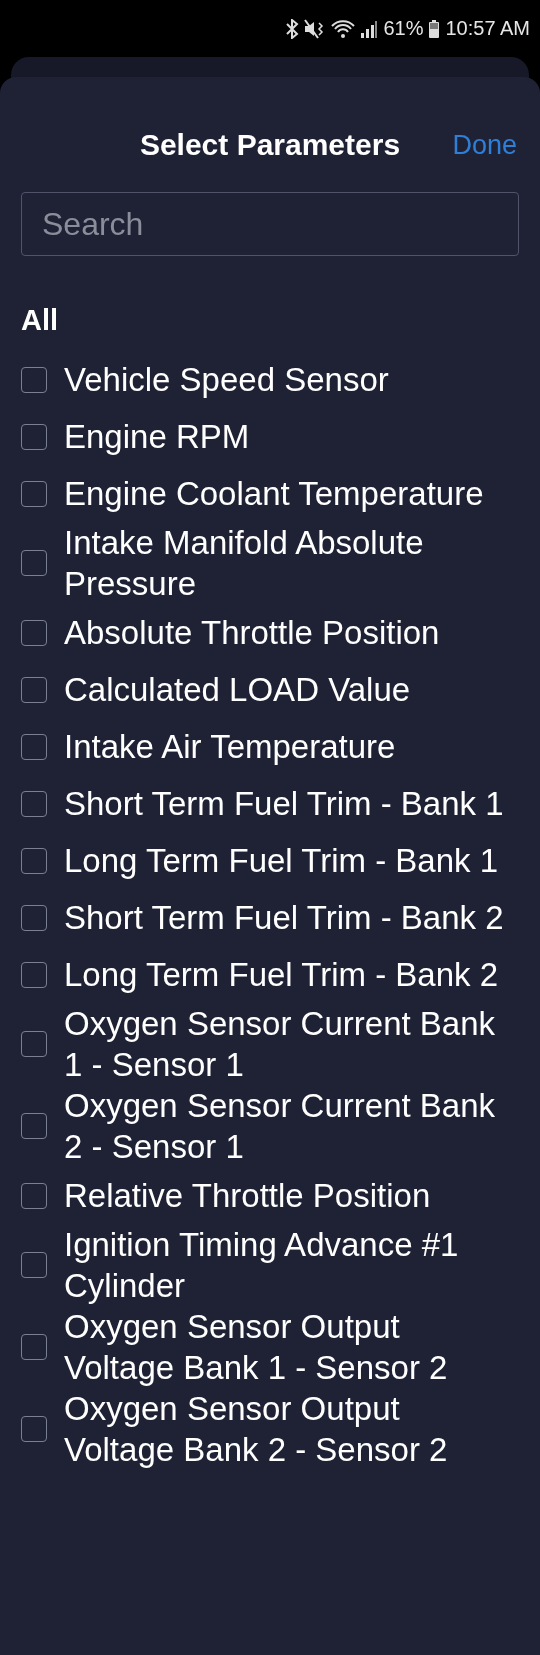 The height and width of the screenshot is (1655, 540). Describe the element at coordinates (286, 1265) in the screenshot. I see `parameter-label: Ignition Timing Advance #1 Cylinder` at that location.